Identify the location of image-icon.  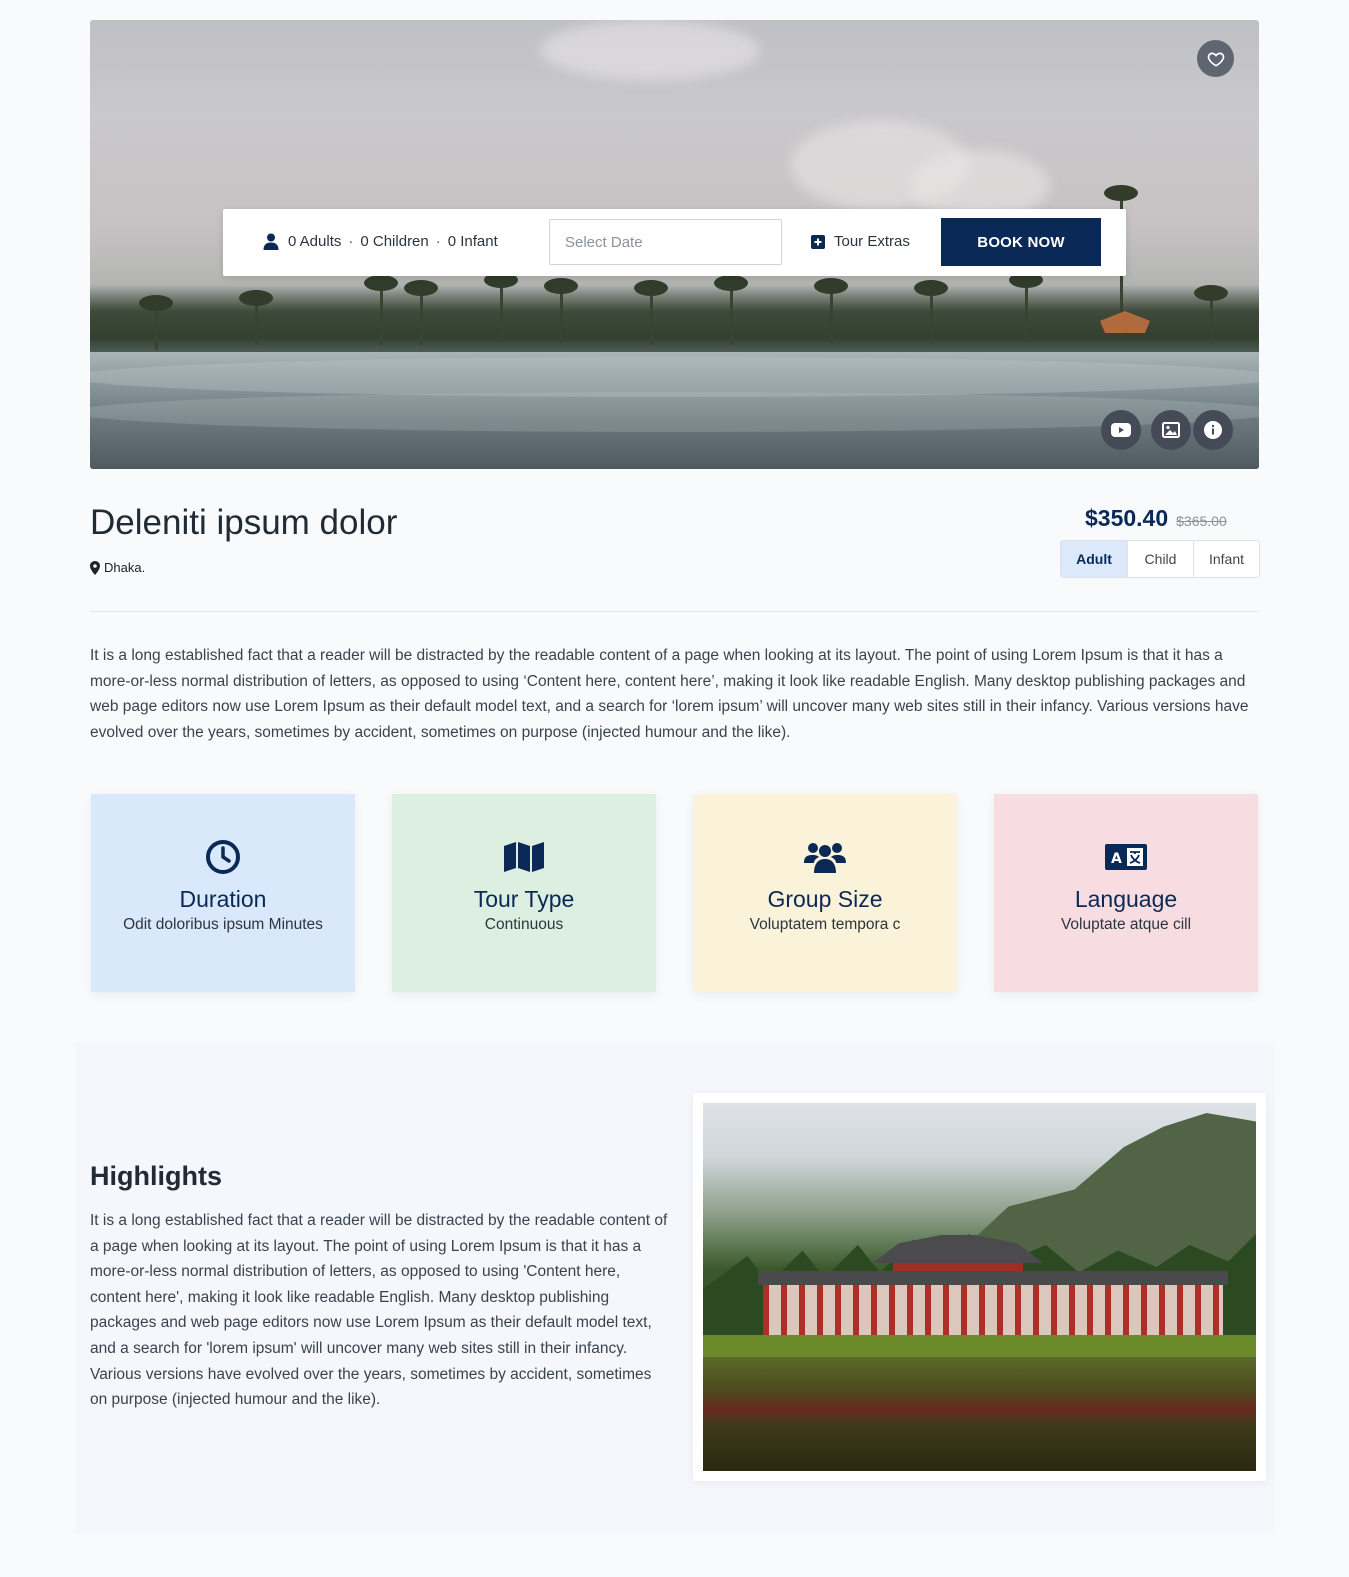
(1171, 430).